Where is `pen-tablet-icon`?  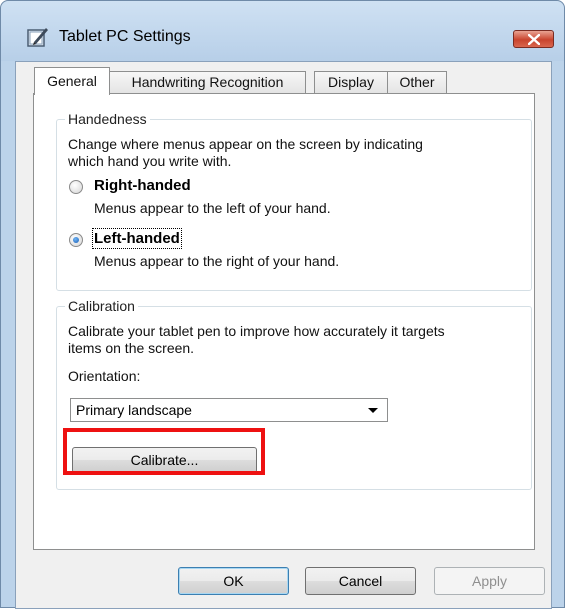
pen-tablet-icon is located at coordinates (37, 37).